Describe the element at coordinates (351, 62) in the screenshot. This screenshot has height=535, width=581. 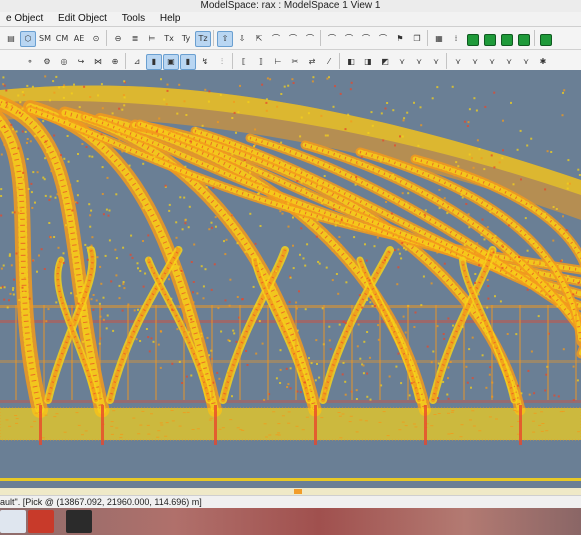
I see `color-icon-1: ◧` at that location.